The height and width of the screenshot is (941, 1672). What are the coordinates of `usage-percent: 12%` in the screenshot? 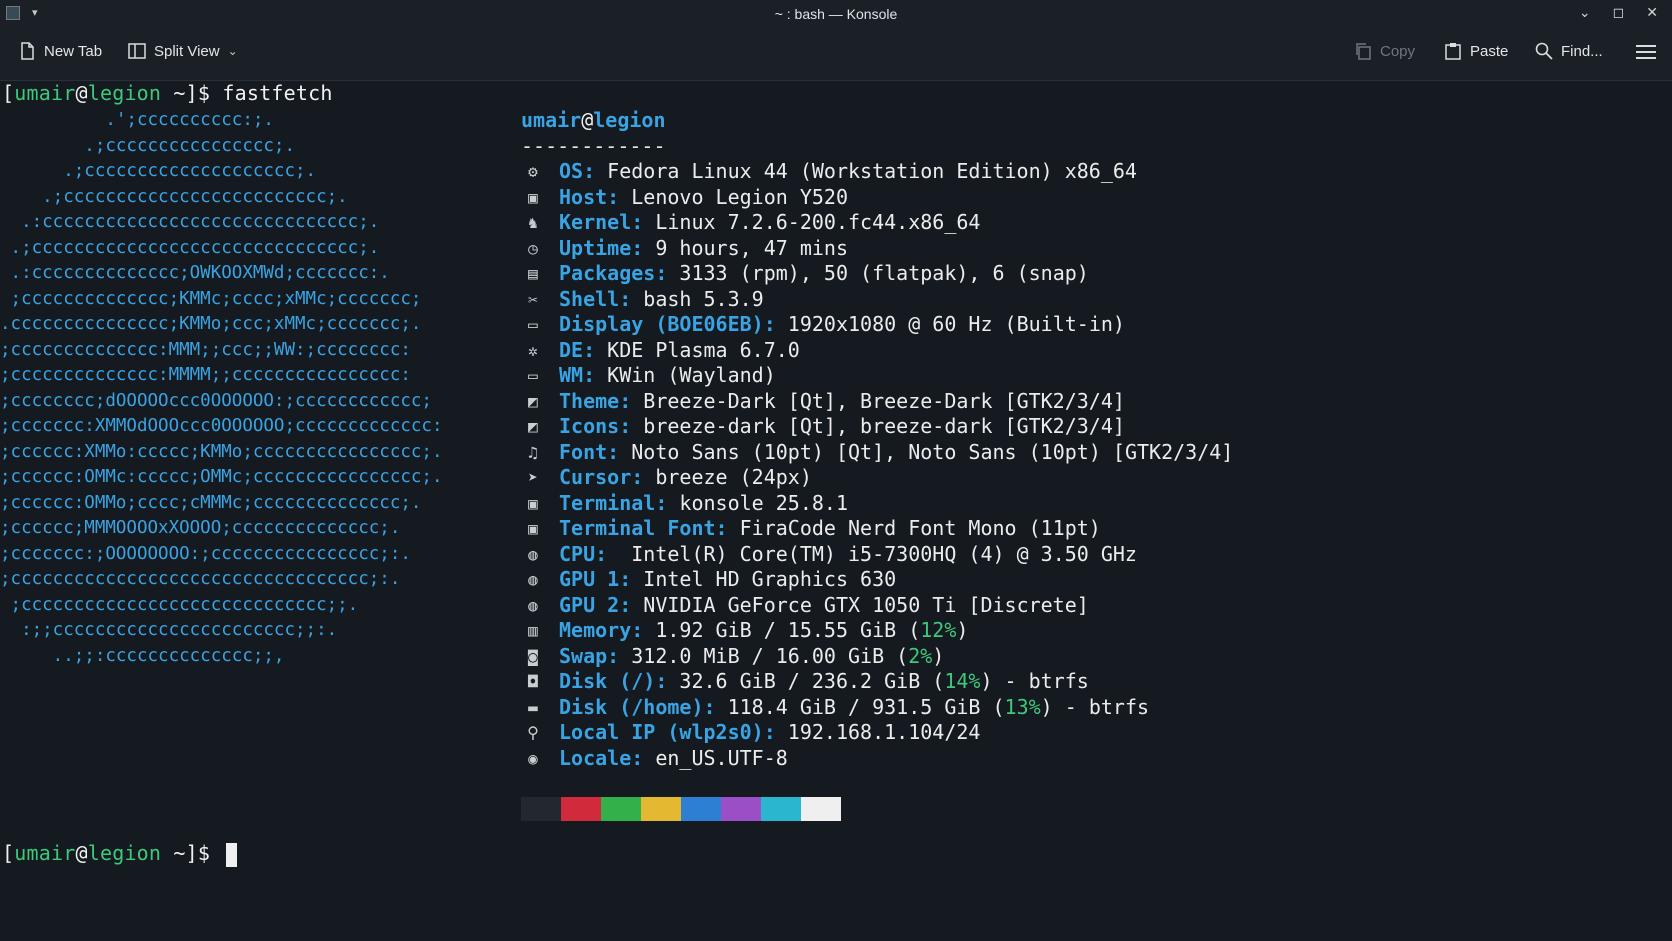 It's located at (938, 630).